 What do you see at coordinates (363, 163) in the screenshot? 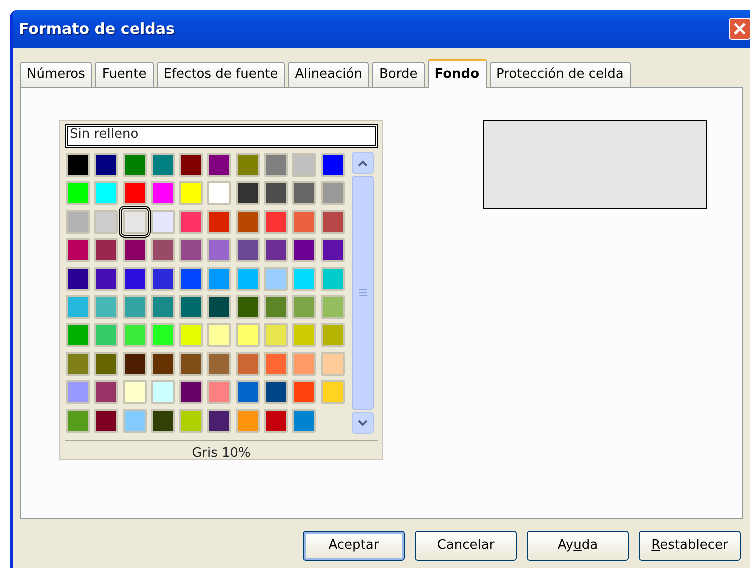
I see `scroll-up-button` at bounding box center [363, 163].